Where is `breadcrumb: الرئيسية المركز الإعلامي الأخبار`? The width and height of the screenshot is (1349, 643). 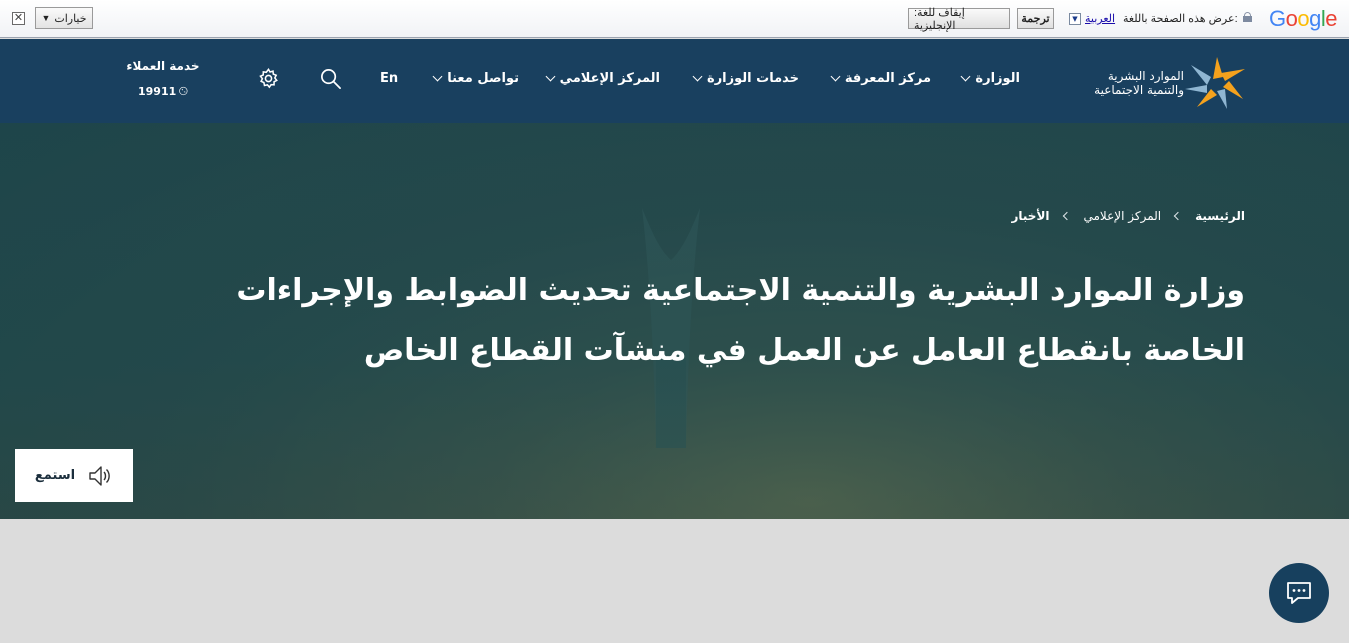 breadcrumb: الرئيسية المركز الإعلامي الأخبار is located at coordinates (1128, 216).